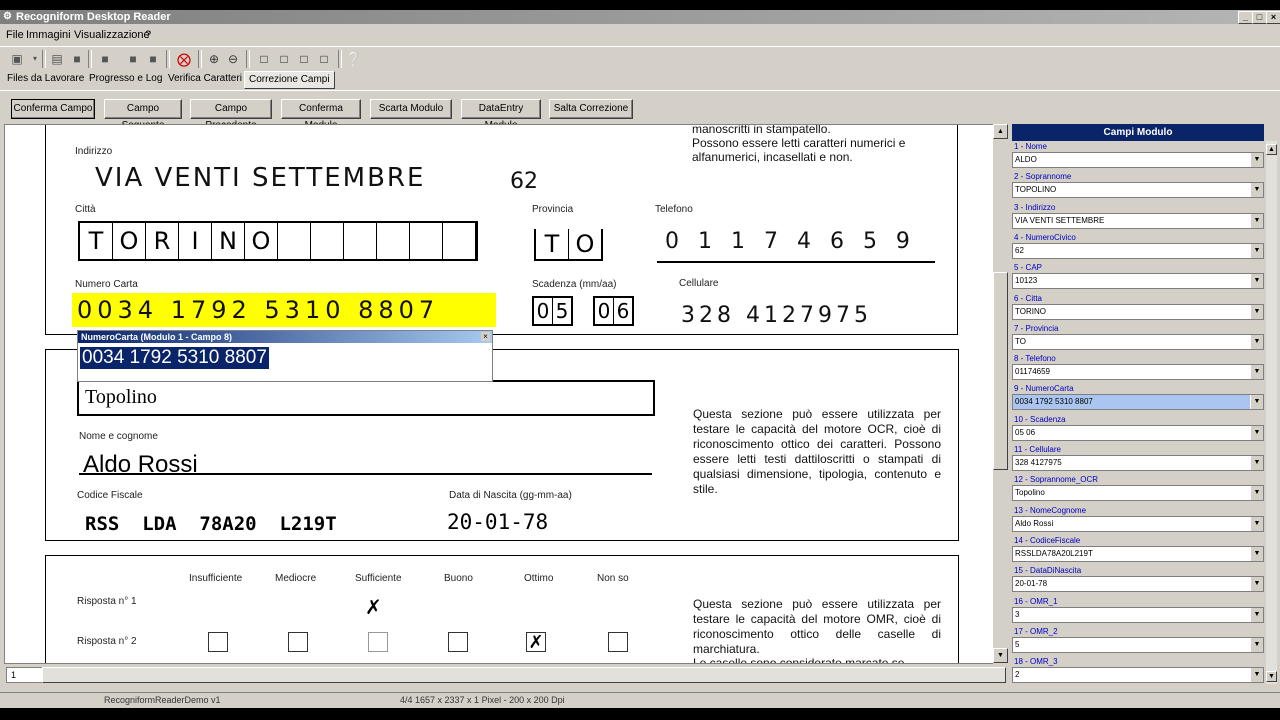  I want to click on stop-icon: ⨂, so click(184, 59).